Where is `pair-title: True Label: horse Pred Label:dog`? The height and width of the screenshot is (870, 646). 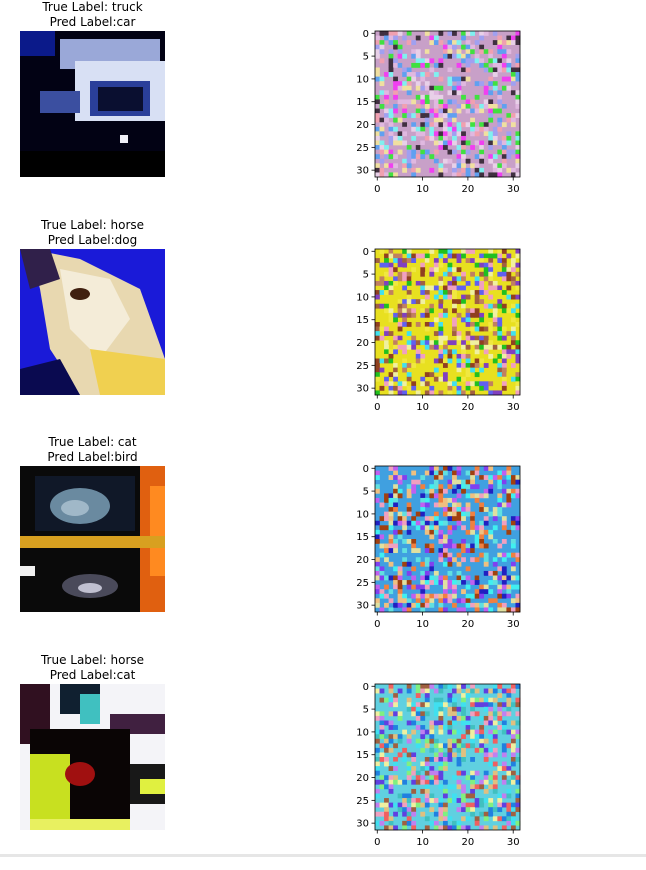 pair-title: True Label: horse Pred Label:dog is located at coordinates (92, 233).